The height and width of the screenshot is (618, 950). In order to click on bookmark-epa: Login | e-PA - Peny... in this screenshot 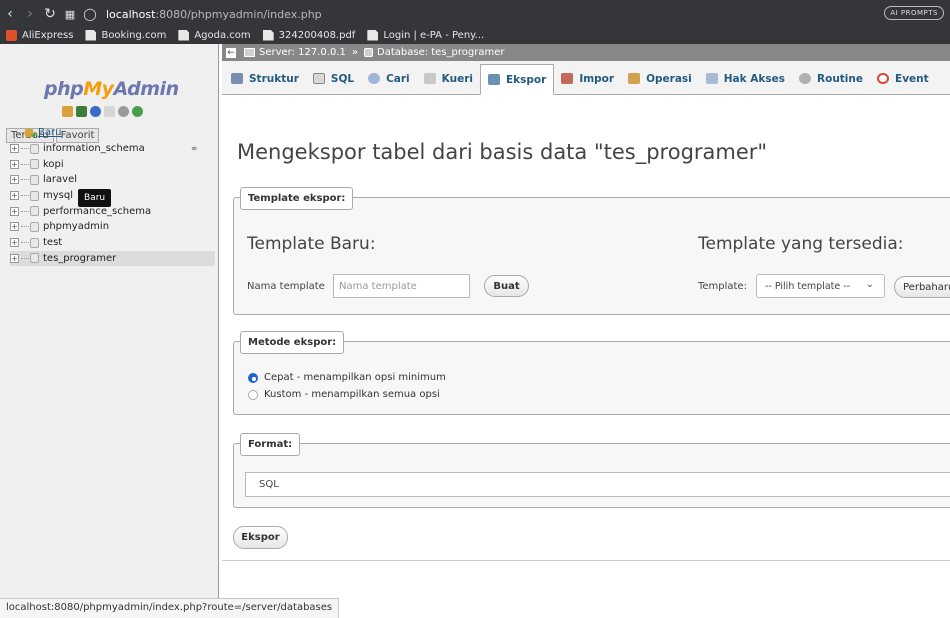, I will do `click(425, 35)`.